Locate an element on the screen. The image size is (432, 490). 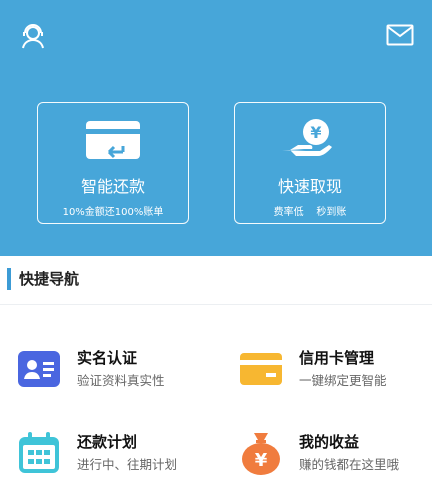
card-repay-icon is located at coordinates (113, 140).